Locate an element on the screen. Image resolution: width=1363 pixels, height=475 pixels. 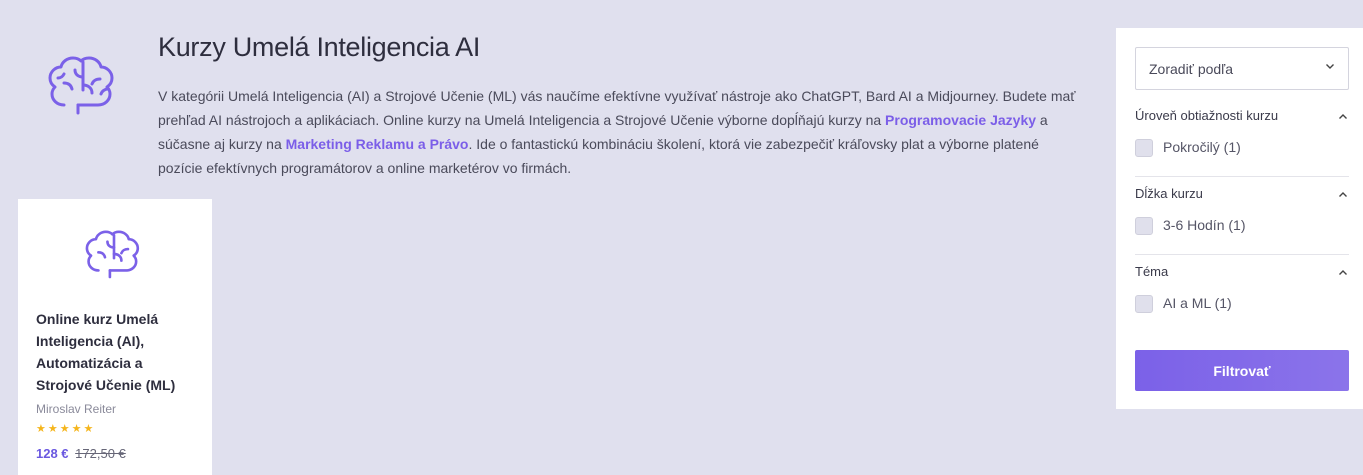
course-price: 128 € 172,50 € is located at coordinates (81, 453).